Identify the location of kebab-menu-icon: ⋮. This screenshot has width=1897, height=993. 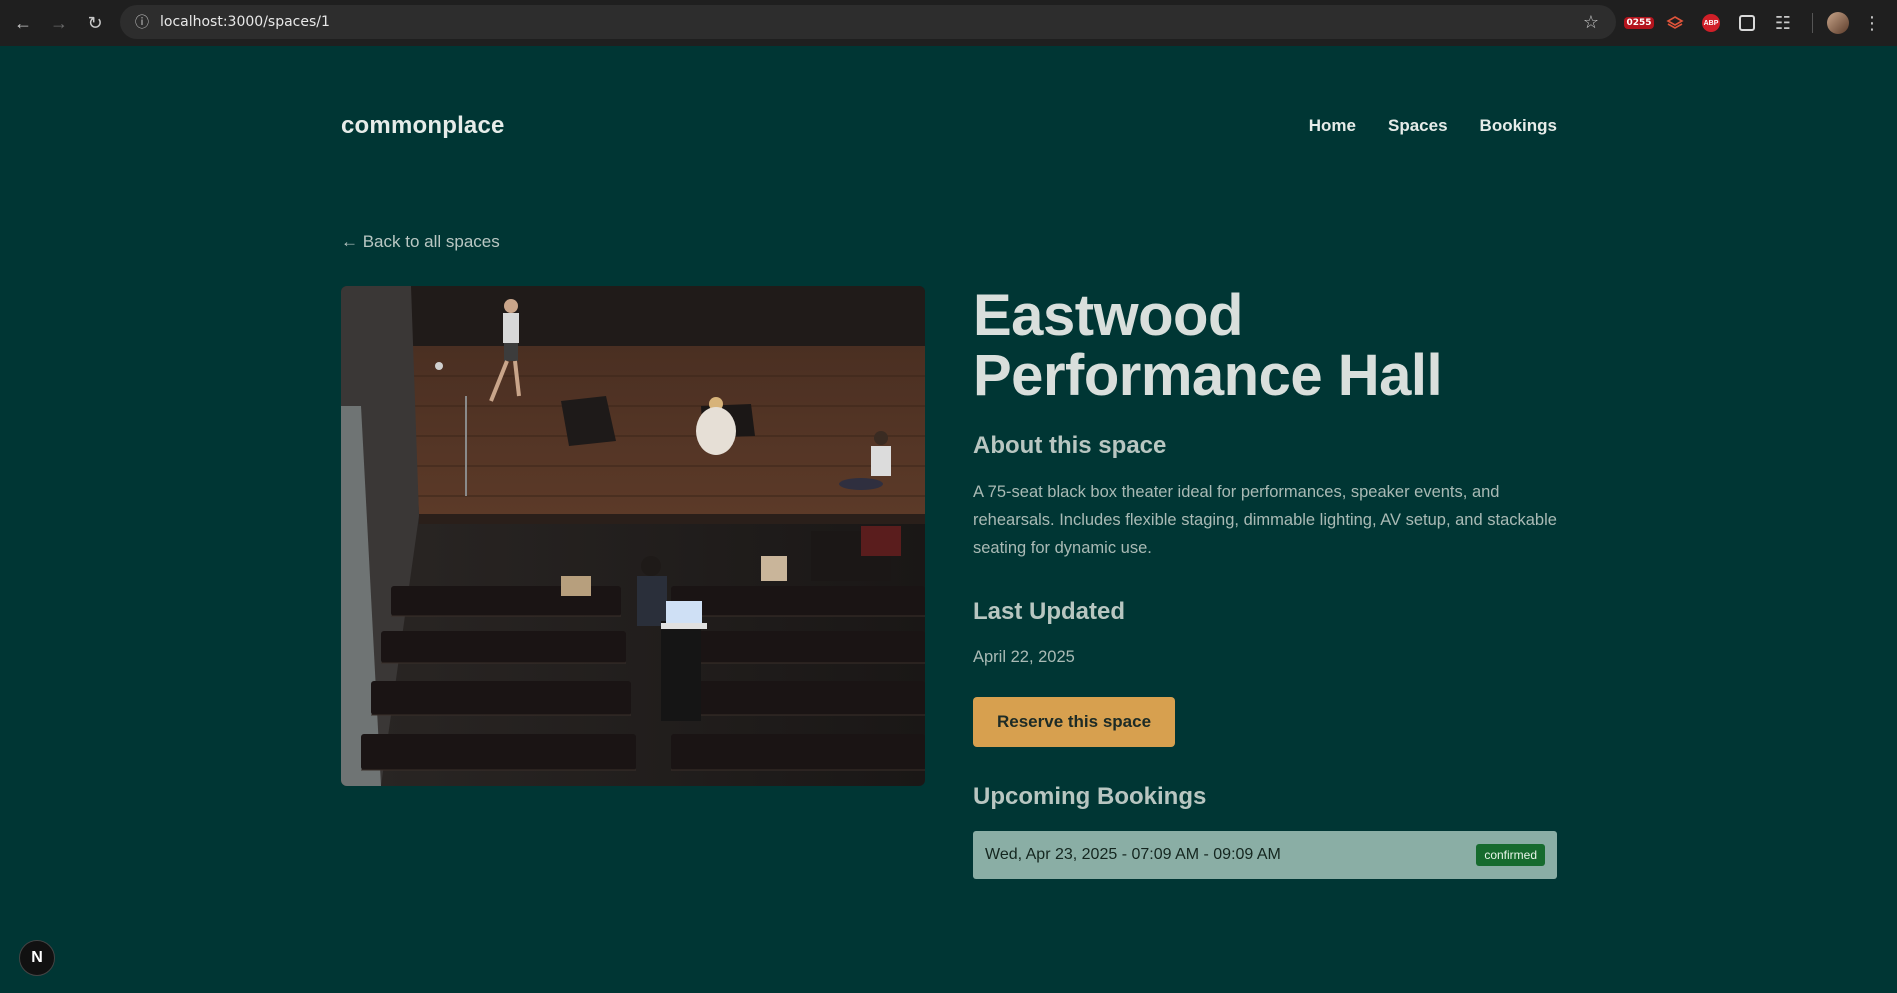
(1872, 23).